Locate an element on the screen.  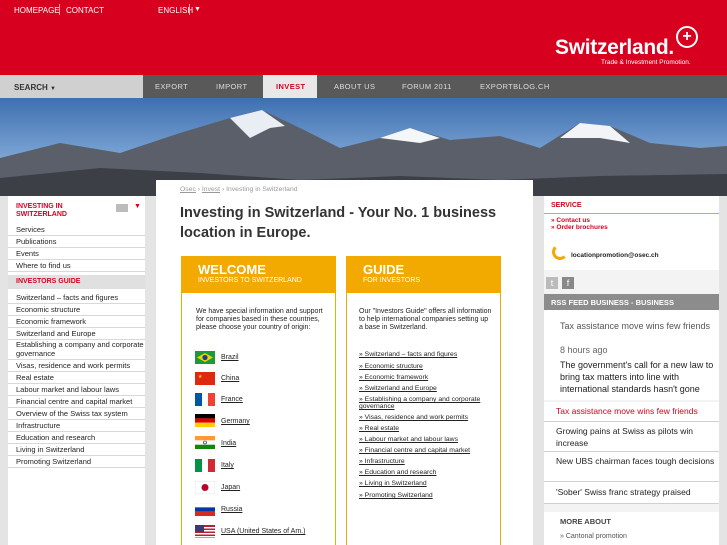
rss-featured-time: 8 hours ago is located at coordinates (584, 350).